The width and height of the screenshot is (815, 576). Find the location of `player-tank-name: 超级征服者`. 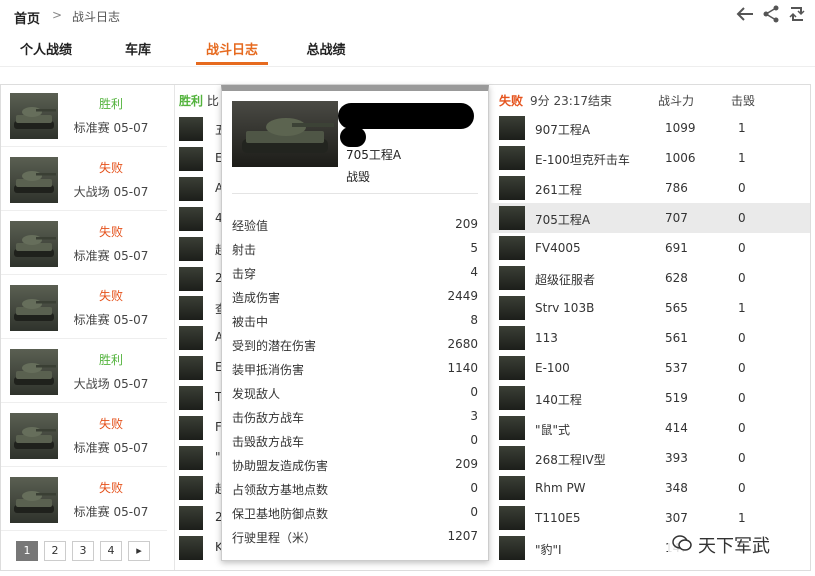

player-tank-name: 超级征服者 is located at coordinates (565, 280).